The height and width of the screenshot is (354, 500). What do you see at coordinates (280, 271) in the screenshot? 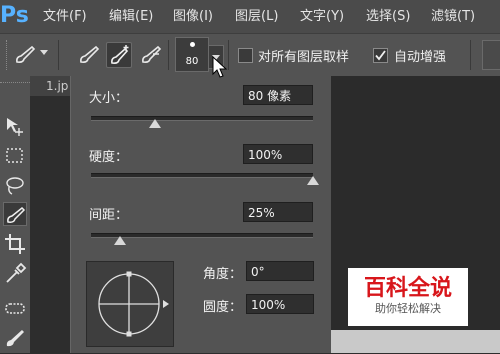
I see `angle-field: 0°` at bounding box center [280, 271].